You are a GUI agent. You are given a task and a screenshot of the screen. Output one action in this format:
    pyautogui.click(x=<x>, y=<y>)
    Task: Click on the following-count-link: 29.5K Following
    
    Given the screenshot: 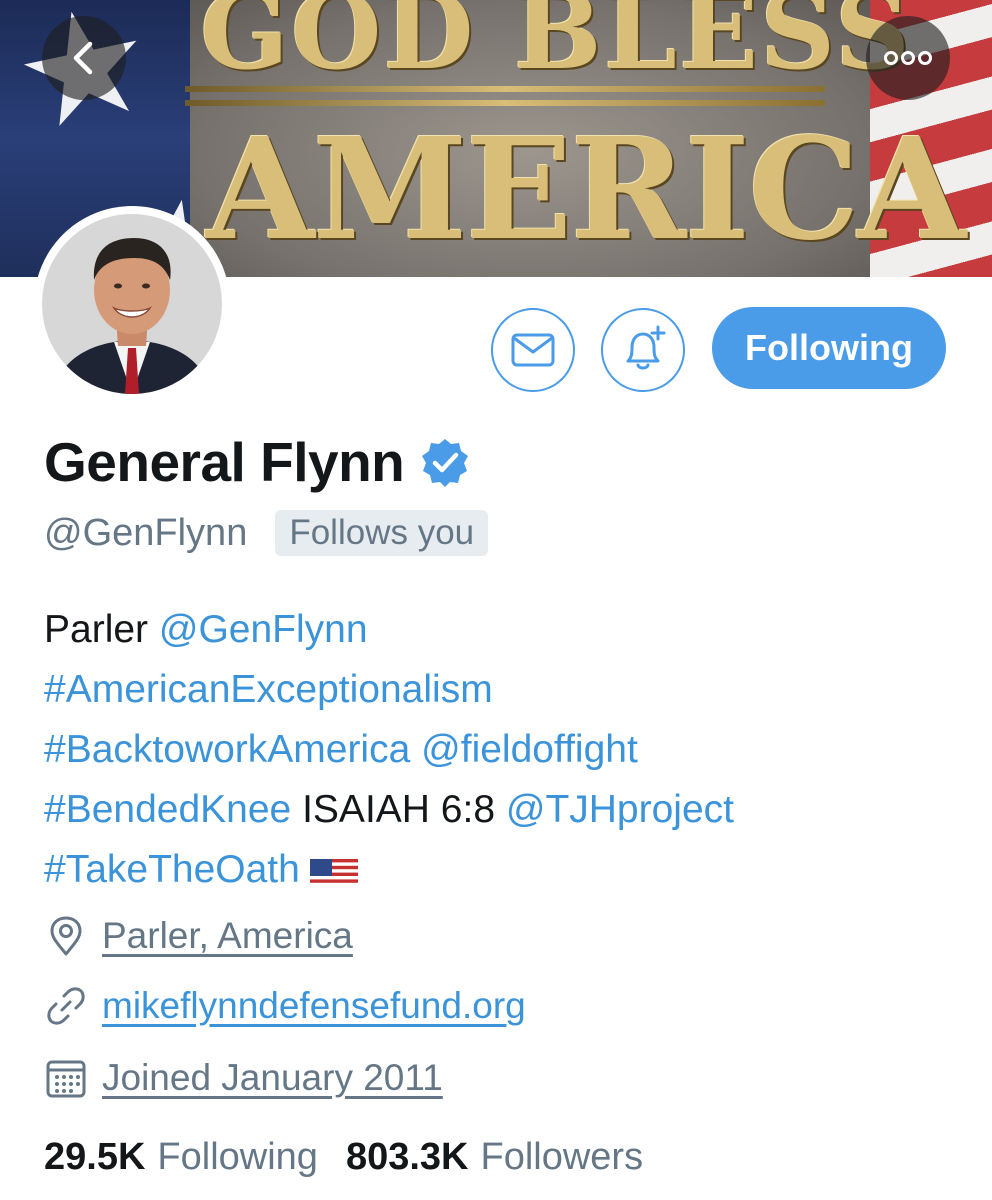 What is the action you would take?
    pyautogui.click(x=181, y=1157)
    